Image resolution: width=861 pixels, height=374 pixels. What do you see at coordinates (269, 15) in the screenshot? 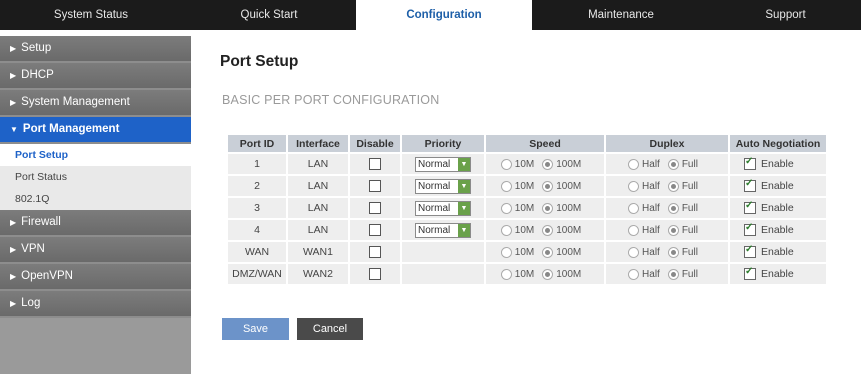
I see `tab-quick-start: Quick Start` at bounding box center [269, 15].